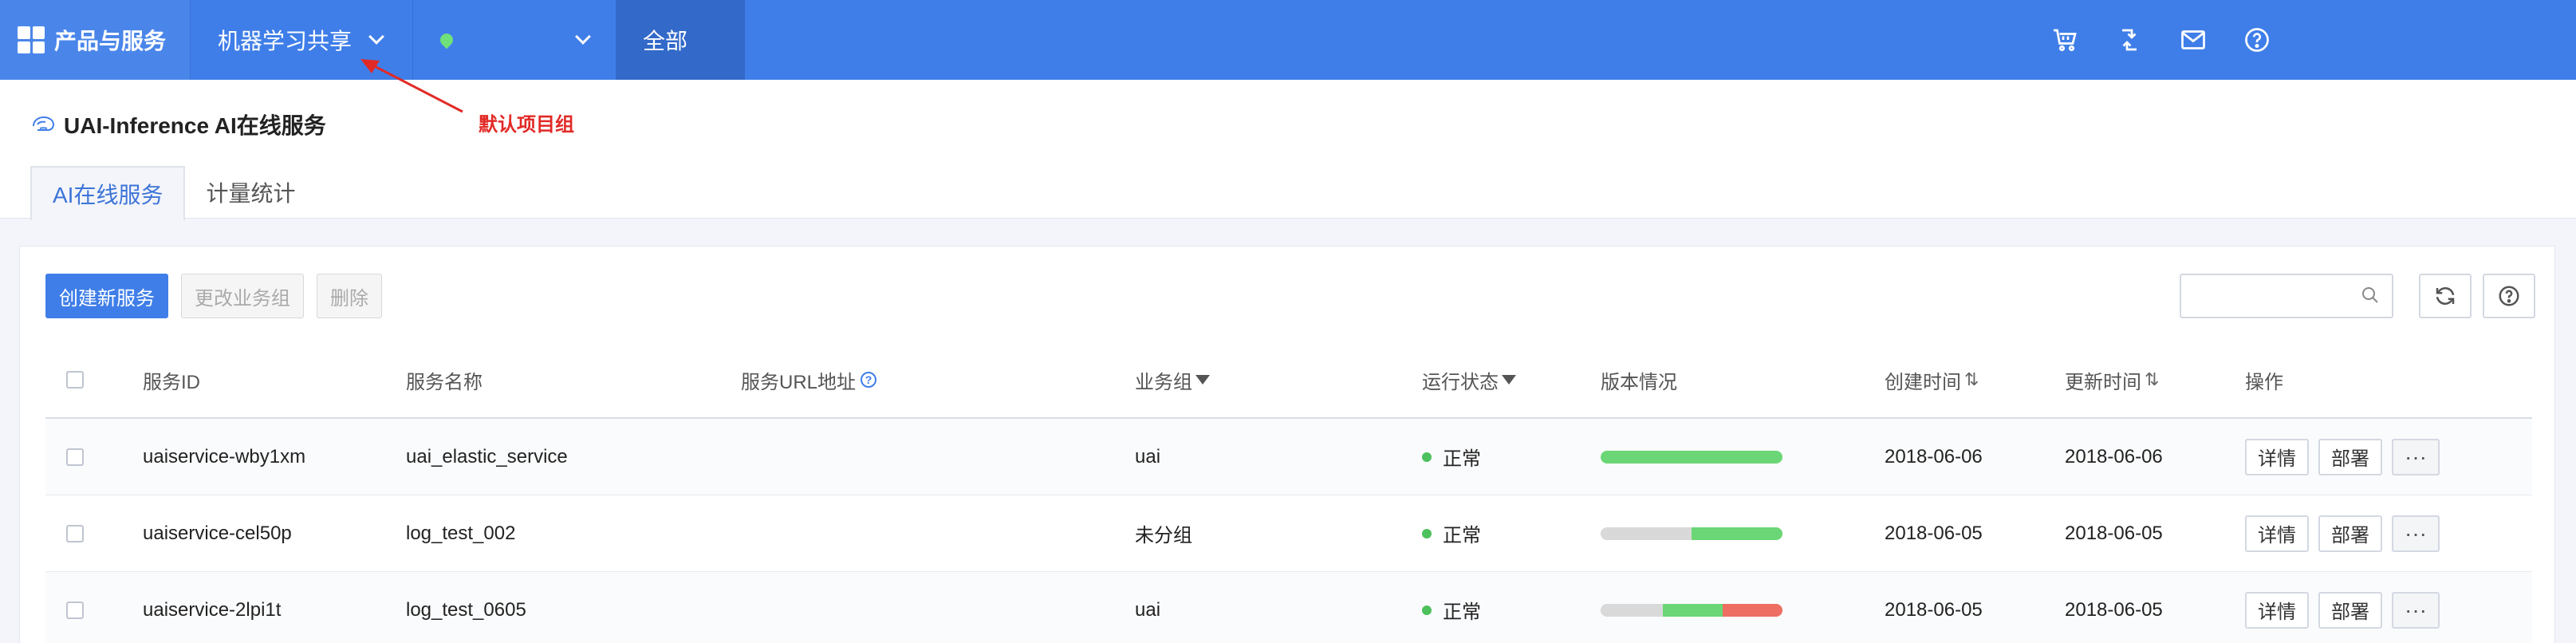 This screenshot has width=2576, height=643. What do you see at coordinates (415, 90) in the screenshot?
I see `annotation-arrow` at bounding box center [415, 90].